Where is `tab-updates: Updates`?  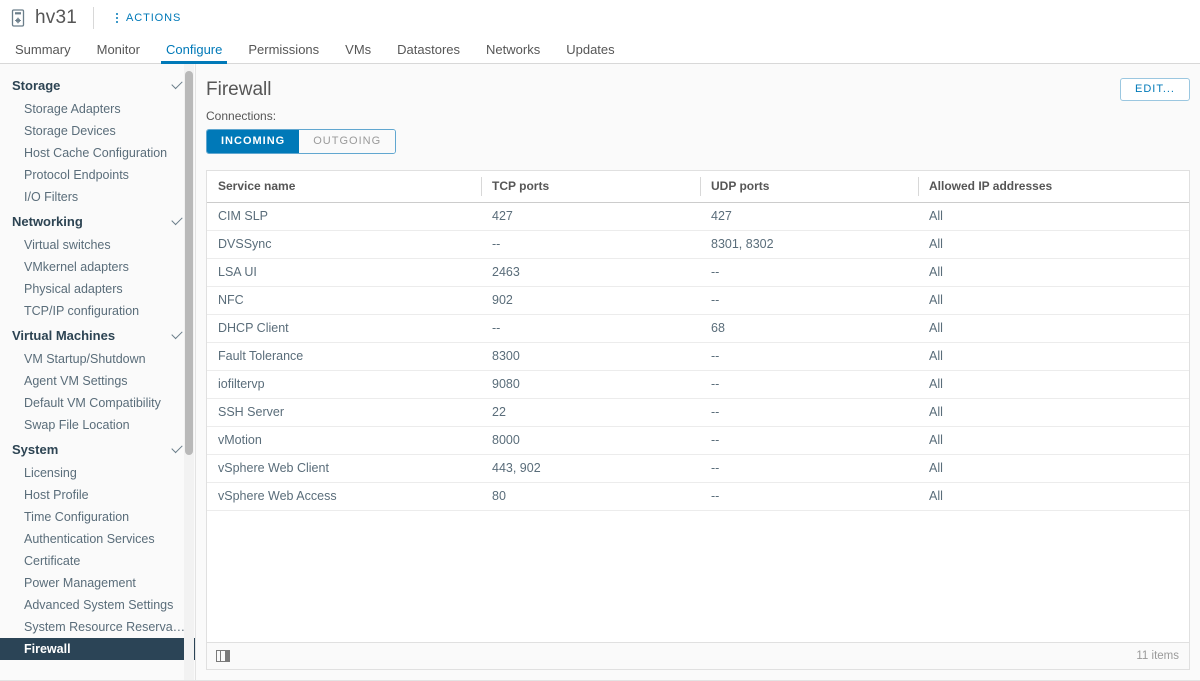 tab-updates: Updates is located at coordinates (590, 49).